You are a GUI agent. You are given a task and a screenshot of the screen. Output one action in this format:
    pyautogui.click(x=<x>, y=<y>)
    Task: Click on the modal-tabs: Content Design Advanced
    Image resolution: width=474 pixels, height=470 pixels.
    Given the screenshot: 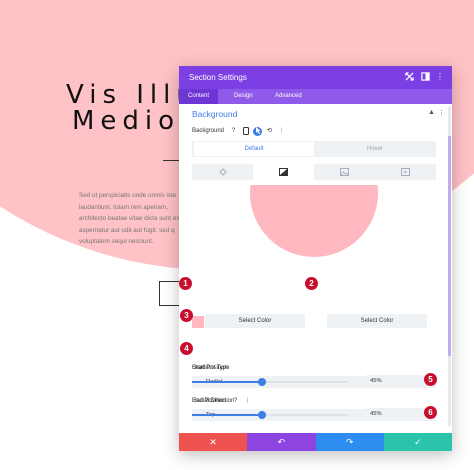 What is the action you would take?
    pyautogui.click(x=315, y=96)
    